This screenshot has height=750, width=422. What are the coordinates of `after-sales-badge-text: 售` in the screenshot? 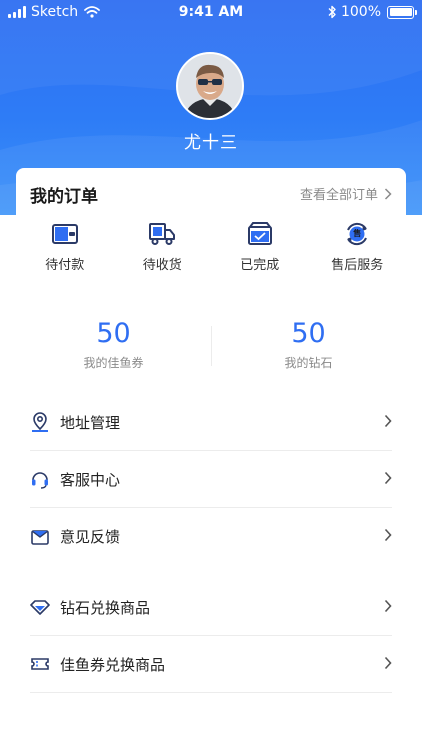 It's located at (357, 233).